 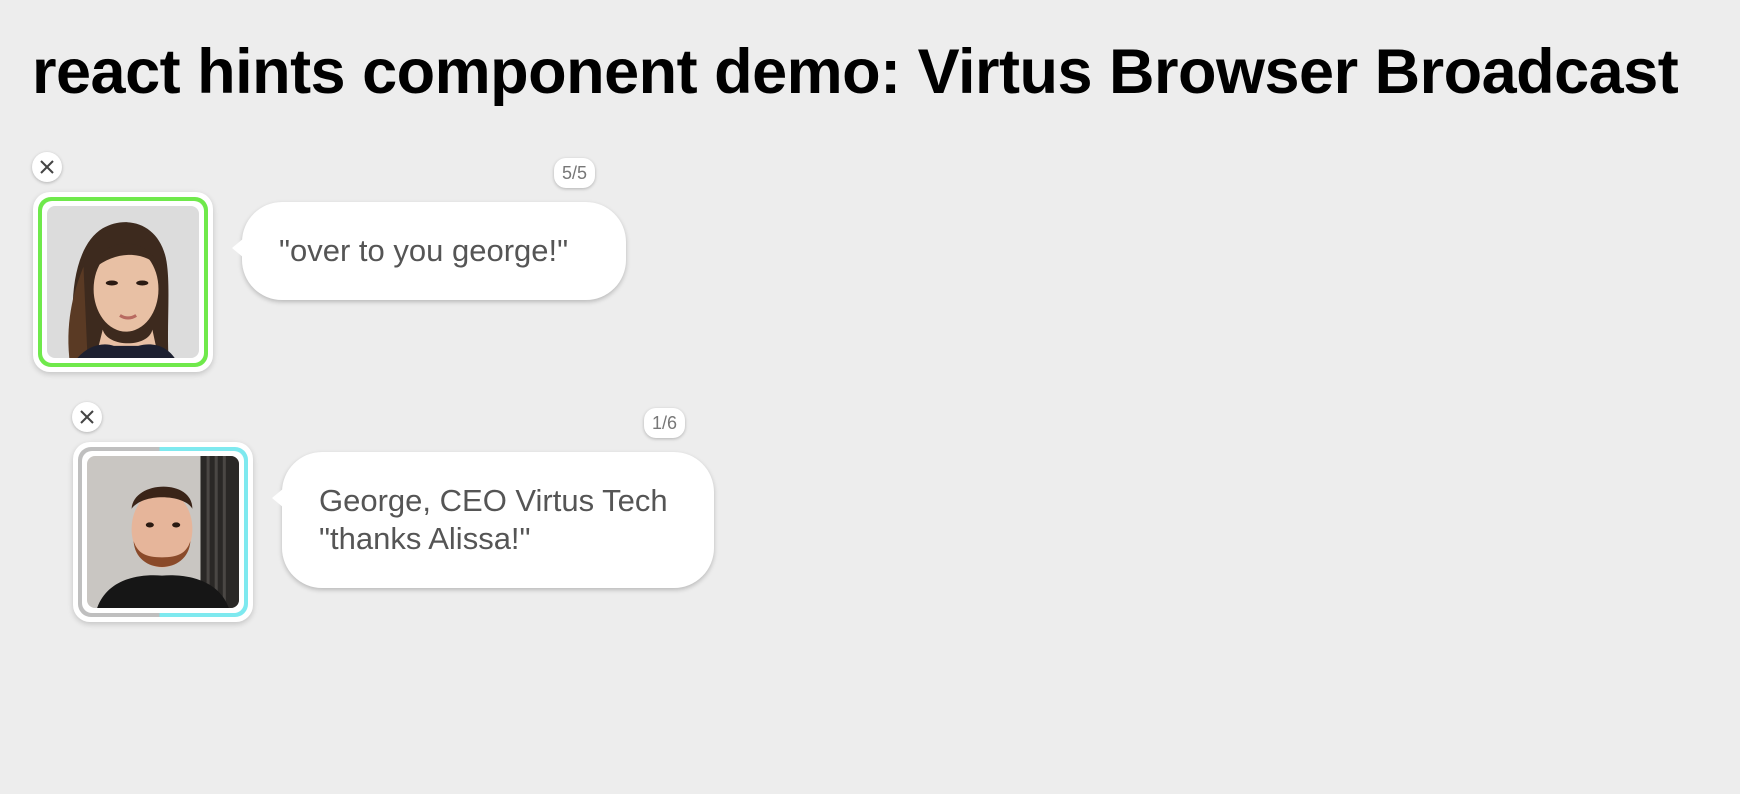 What do you see at coordinates (425, 538) in the screenshot?
I see `message-line: "thanks Alissa!"` at bounding box center [425, 538].